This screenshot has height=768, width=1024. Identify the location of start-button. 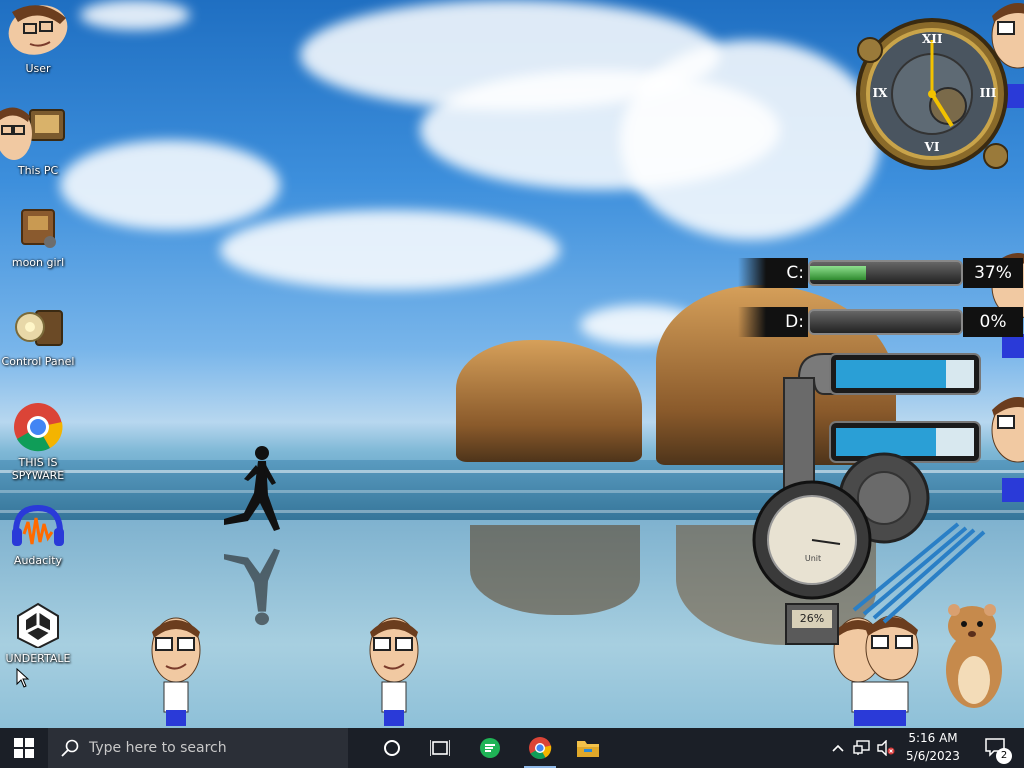
(24, 748).